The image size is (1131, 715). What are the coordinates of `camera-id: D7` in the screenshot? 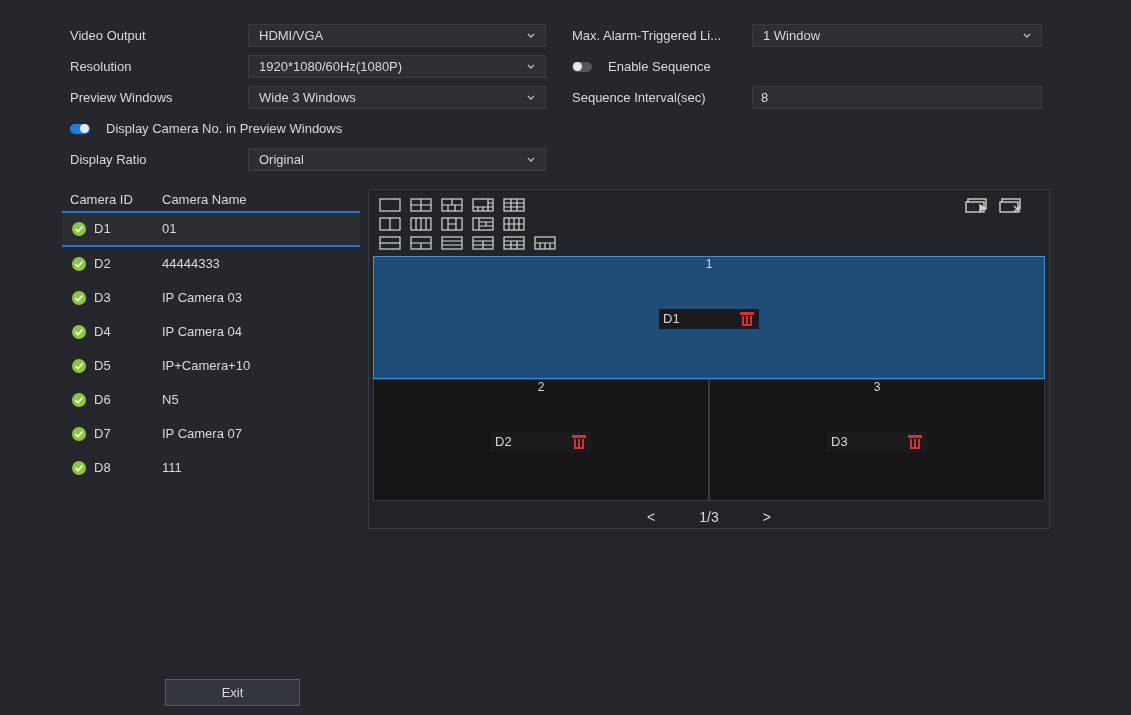 It's located at (102, 434).